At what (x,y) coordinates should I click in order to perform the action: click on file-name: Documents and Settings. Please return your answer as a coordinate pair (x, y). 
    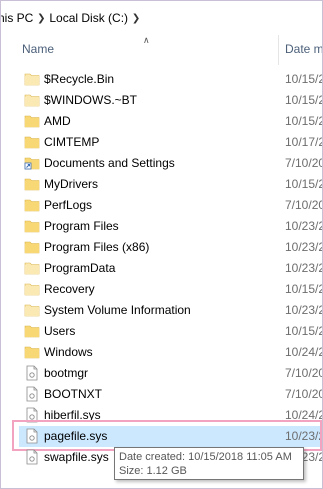
    Looking at the image, I should click on (109, 163).